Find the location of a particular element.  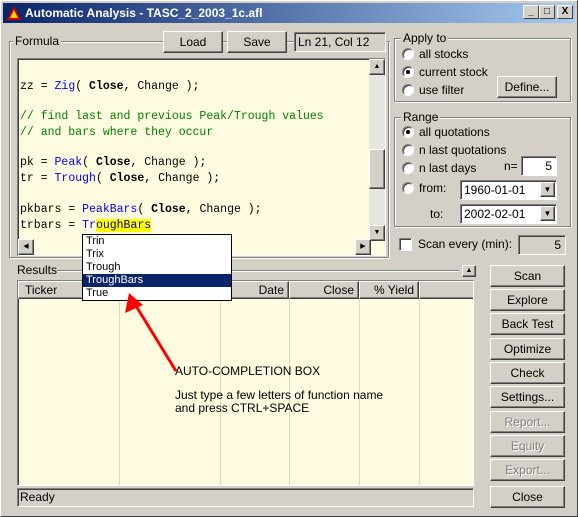

editor-vertical-scrollbar: ▲ ▼ is located at coordinates (377, 150).